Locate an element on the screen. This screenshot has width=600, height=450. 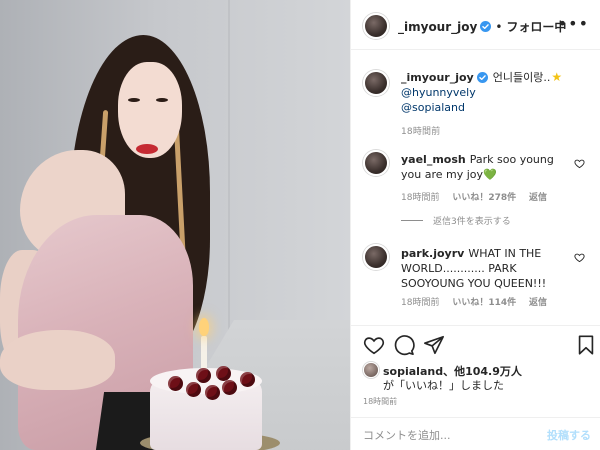
post-comment-button: 投稿する is located at coordinates (569, 435).